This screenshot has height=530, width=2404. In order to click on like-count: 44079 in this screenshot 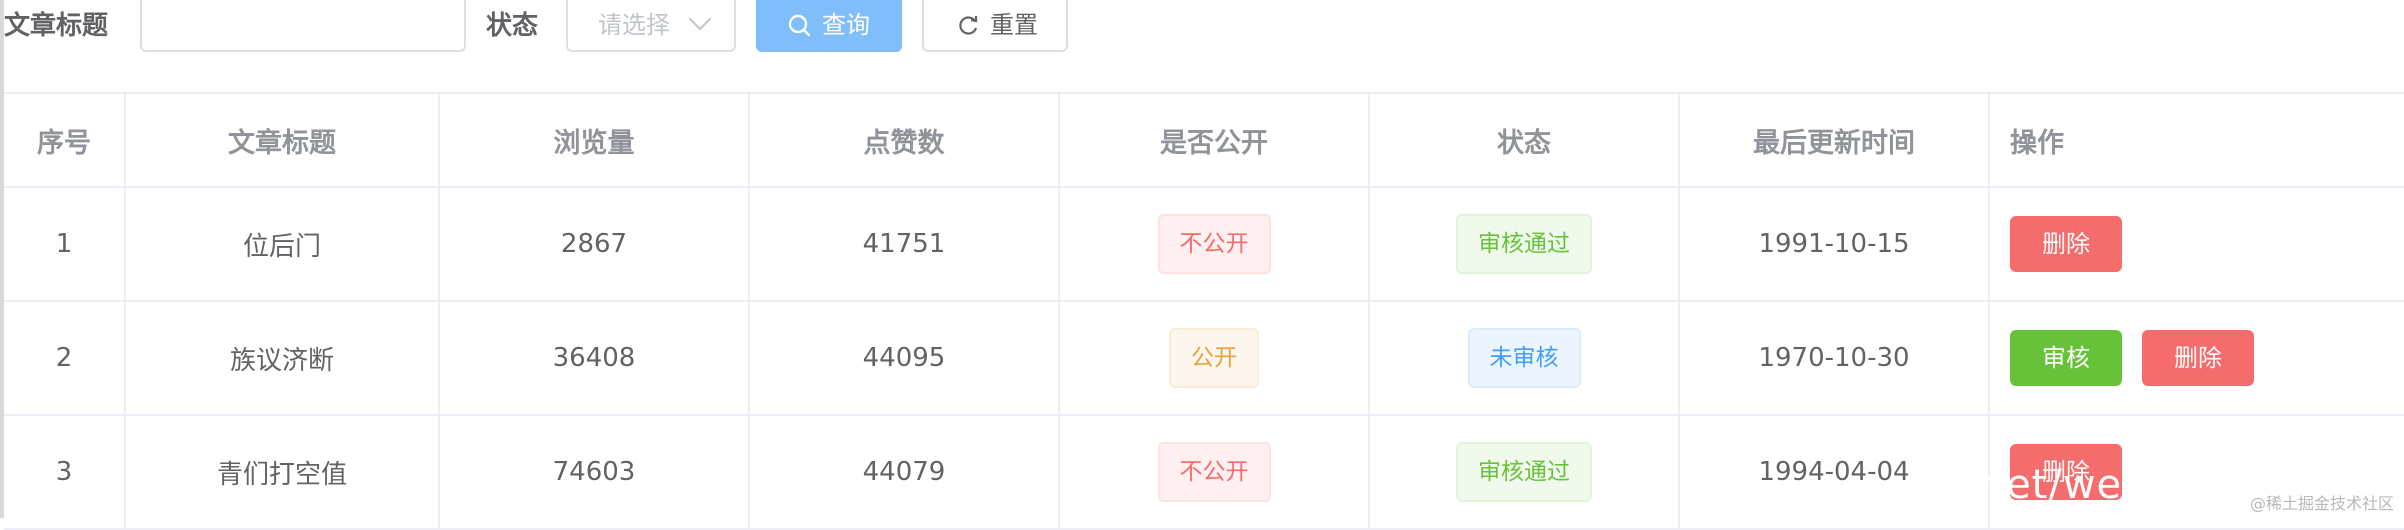, I will do `click(905, 472)`.